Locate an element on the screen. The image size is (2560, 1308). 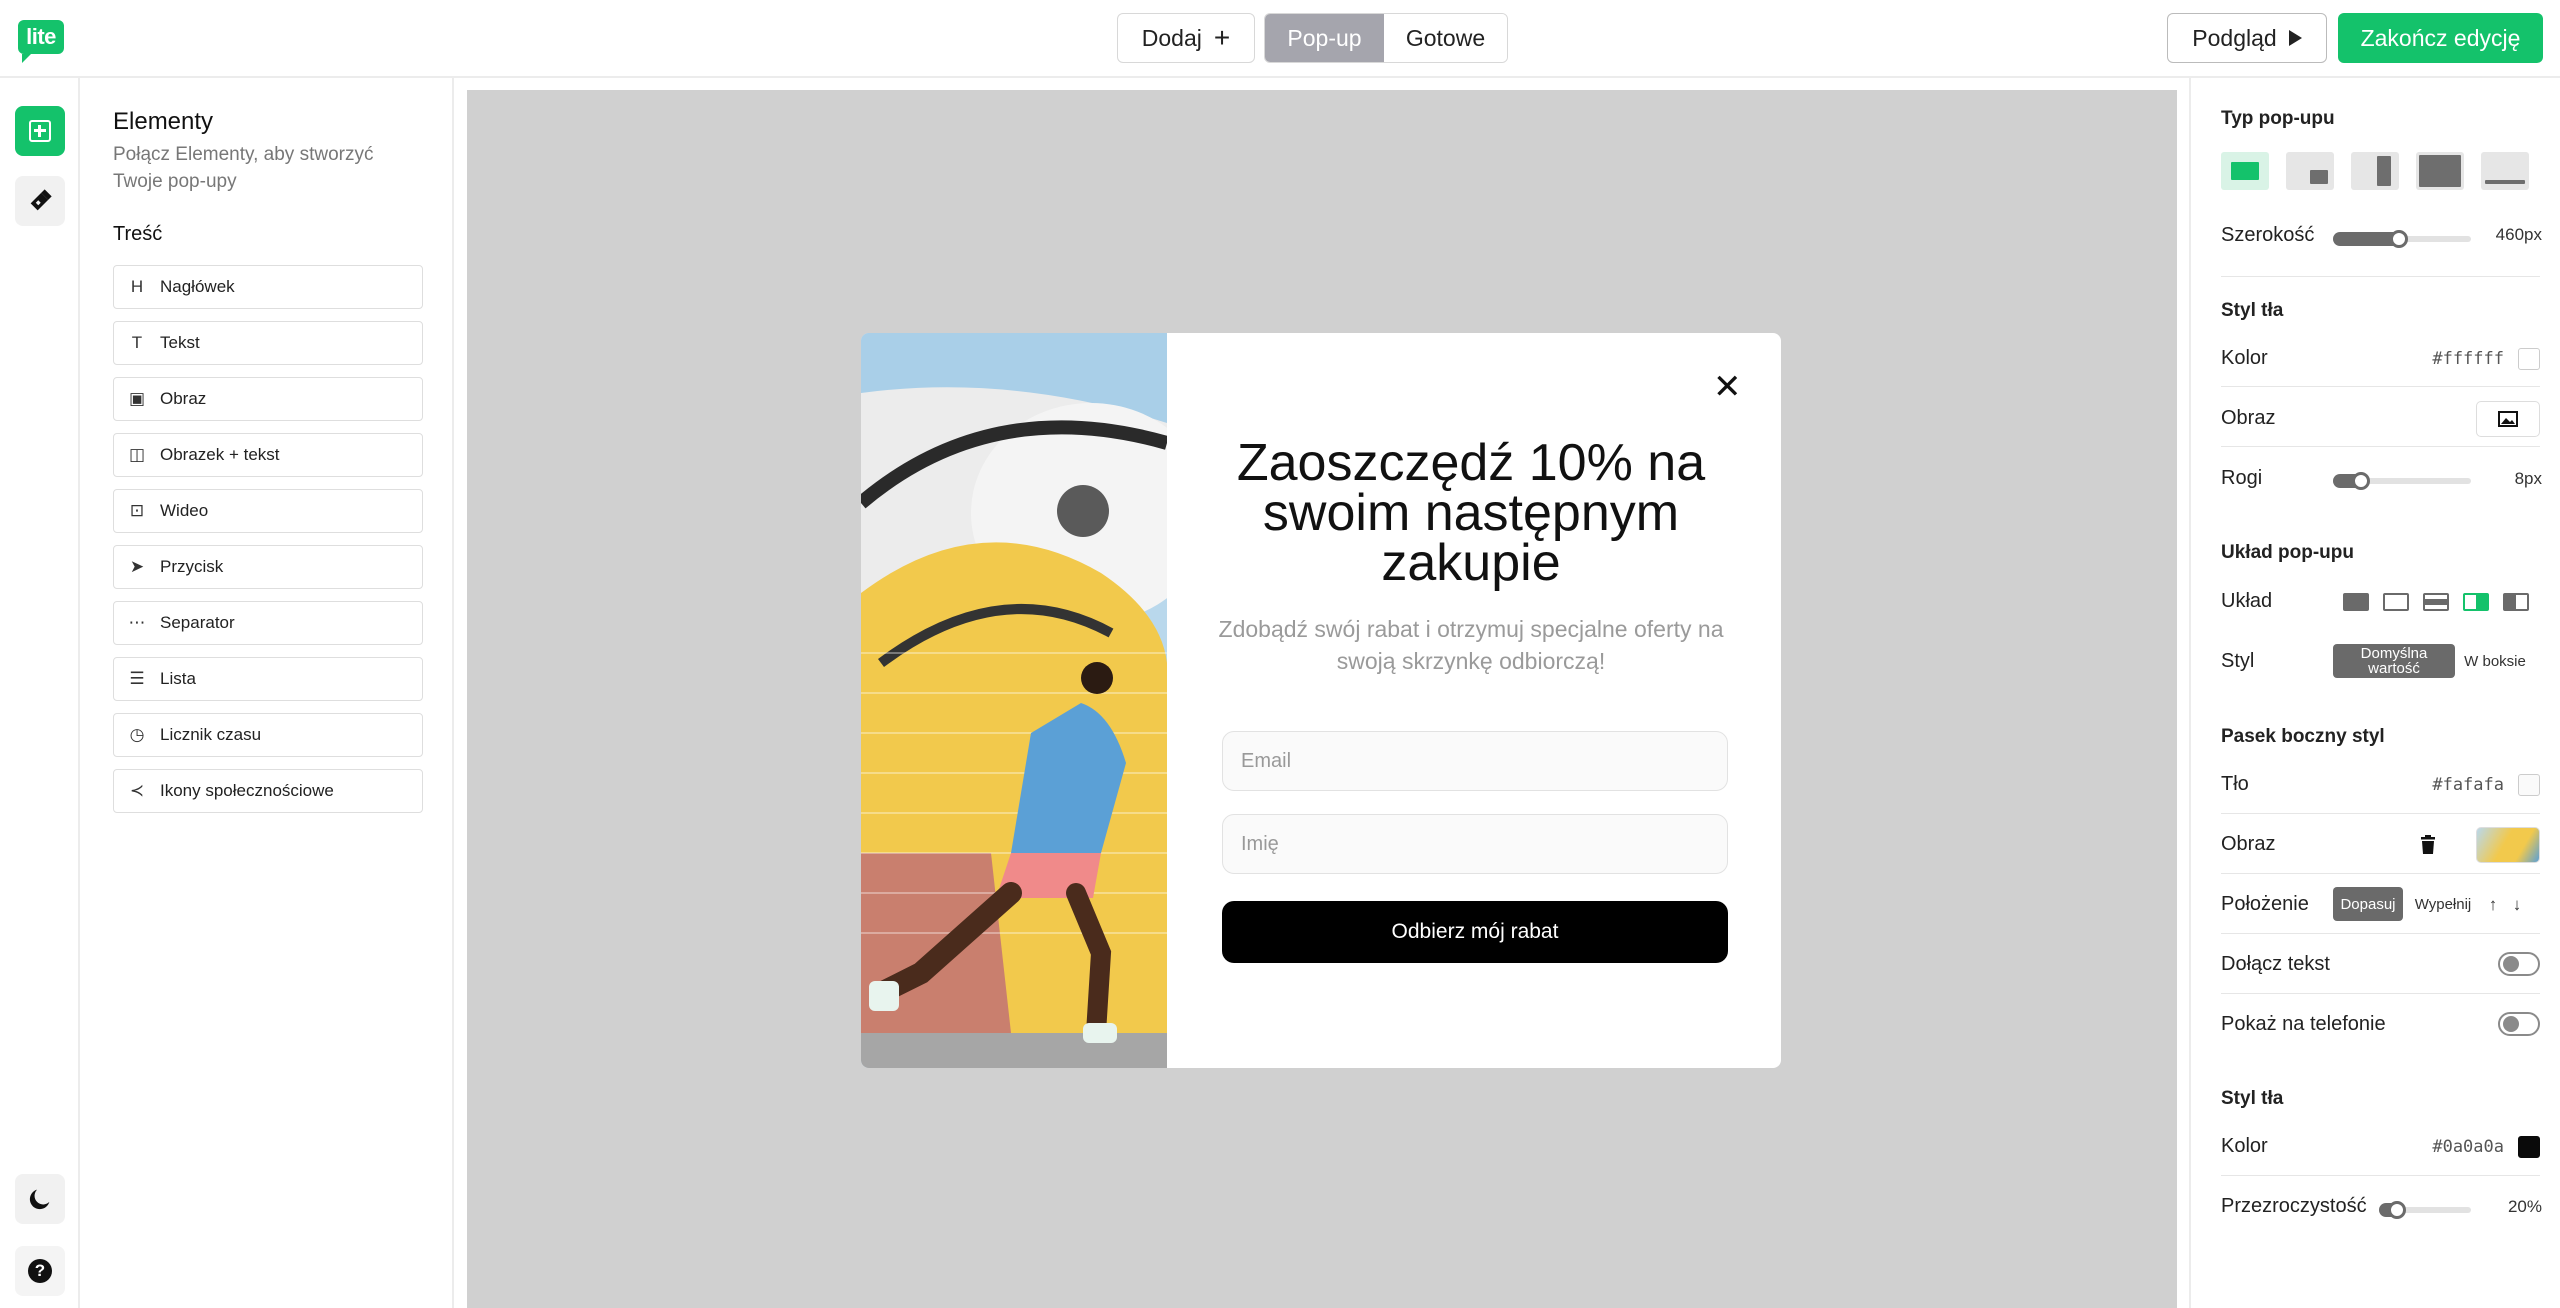
tab-popup: Pop-up is located at coordinates (1324, 38).